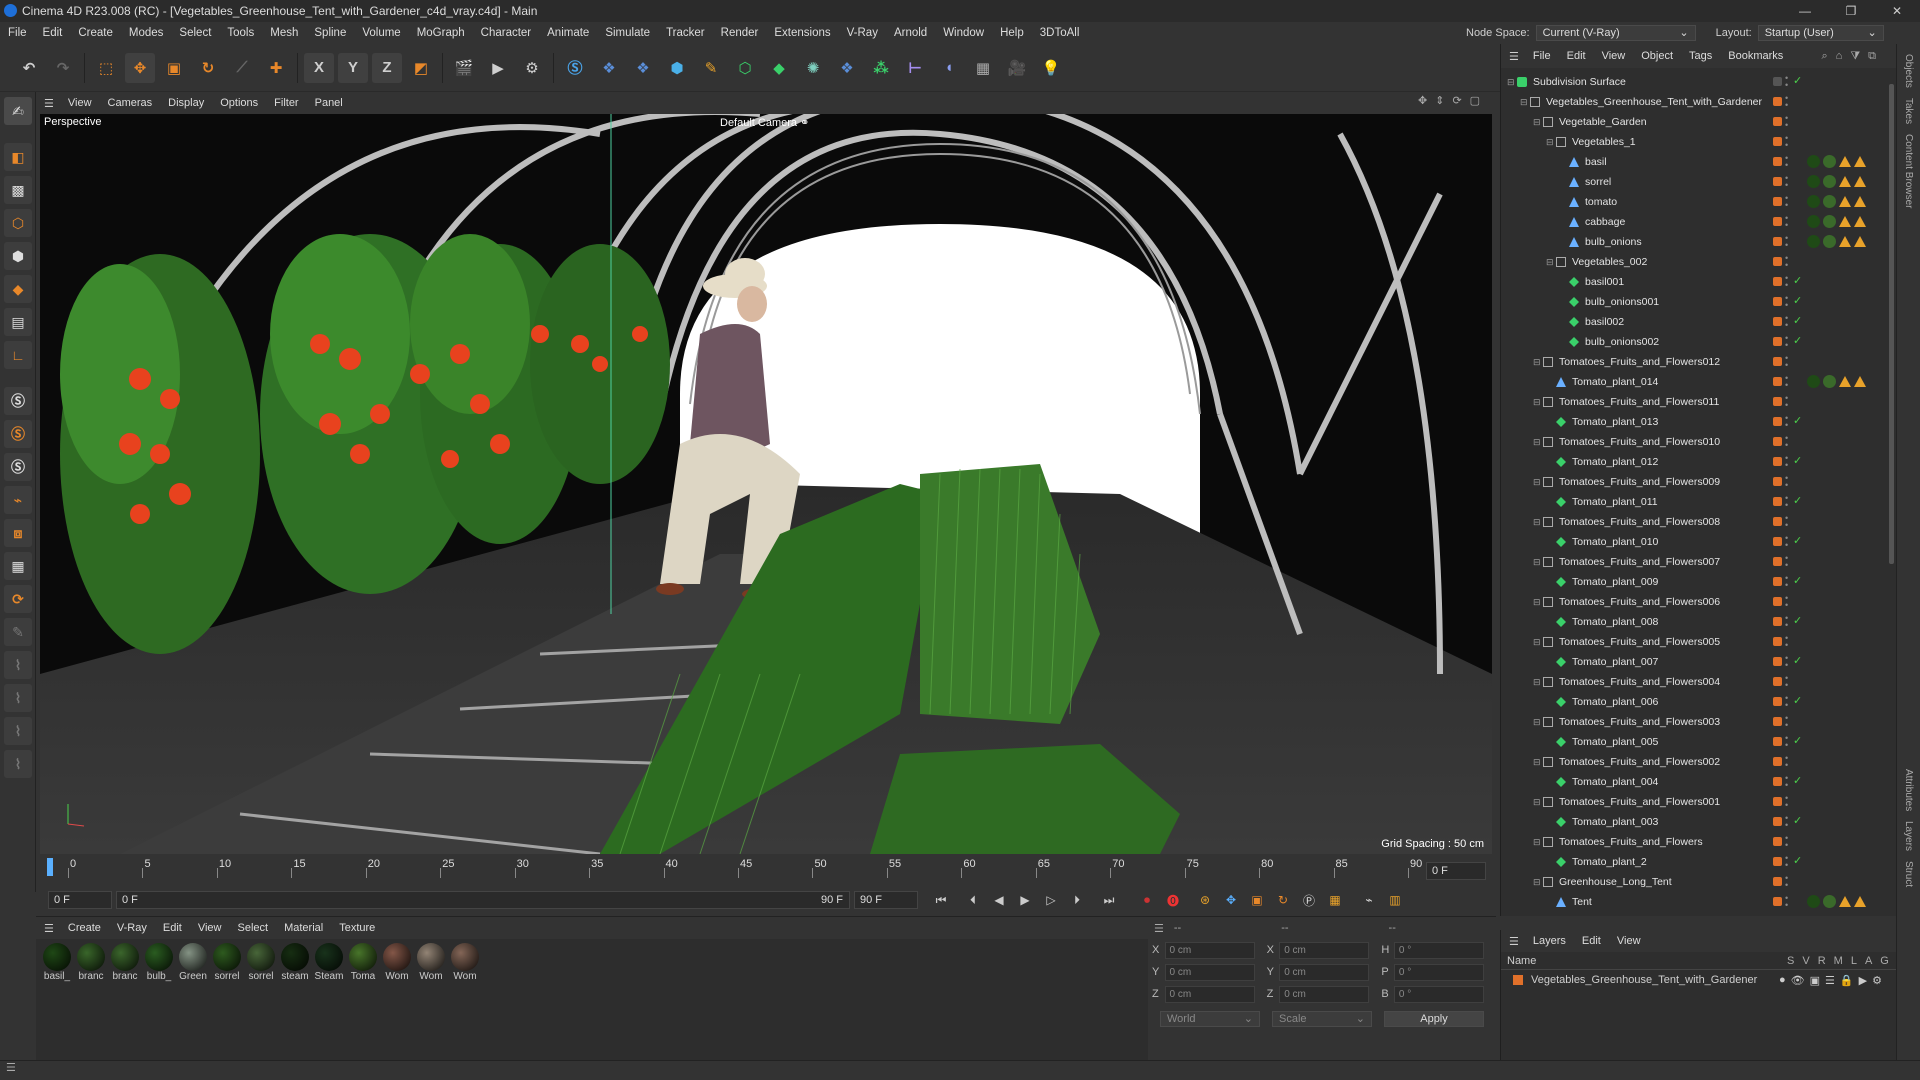 This screenshot has height=1080, width=1920. Describe the element at coordinates (18, 632) in the screenshot. I see `paint-icon: ✎` at that location.